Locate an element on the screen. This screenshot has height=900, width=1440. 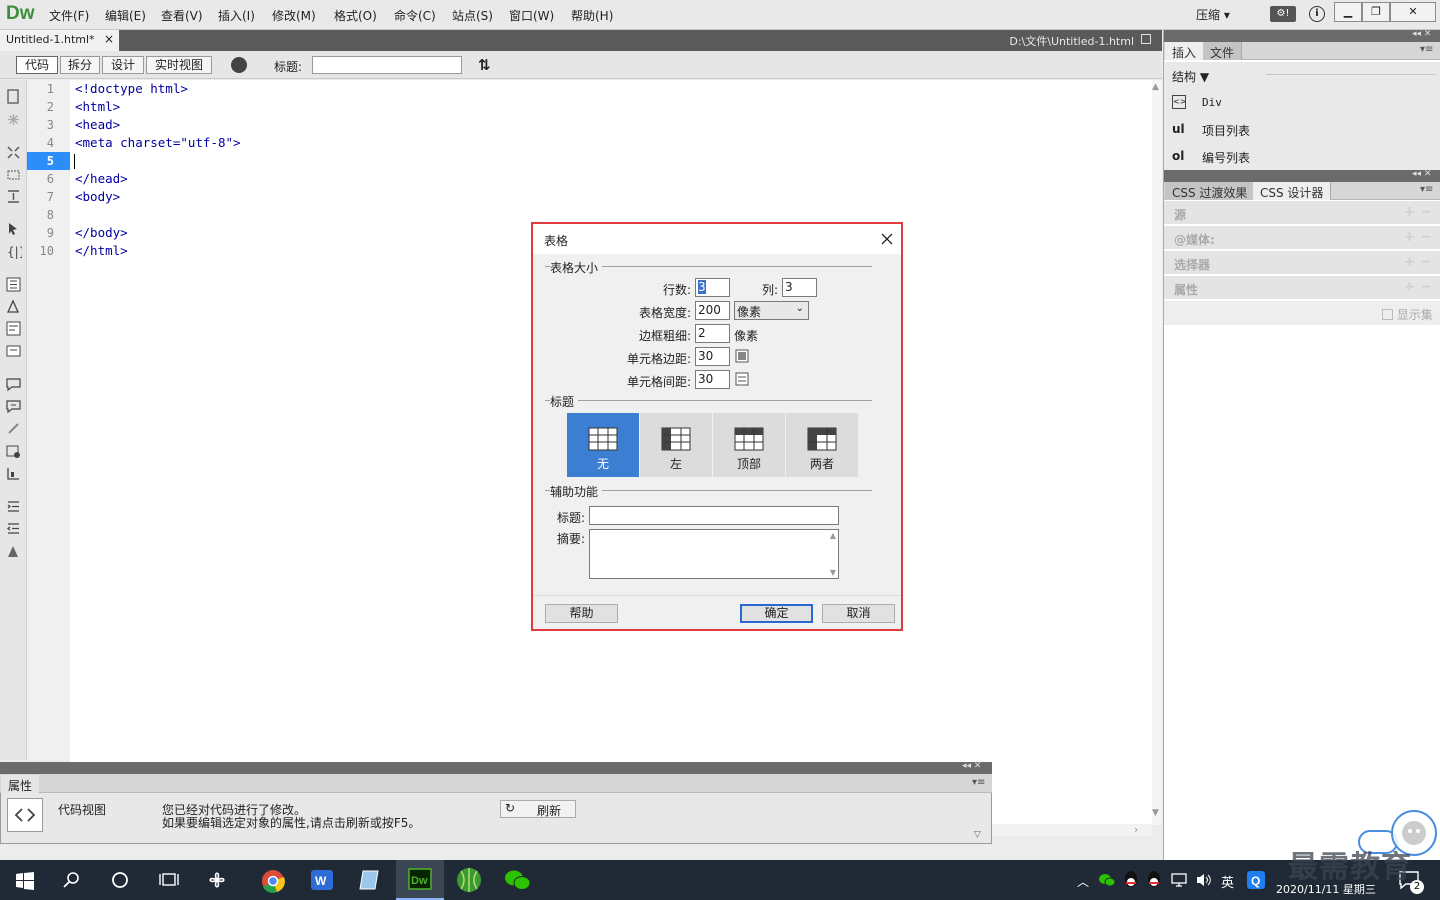
tray-expand-icon: ︿ is located at coordinates (1083, 881).